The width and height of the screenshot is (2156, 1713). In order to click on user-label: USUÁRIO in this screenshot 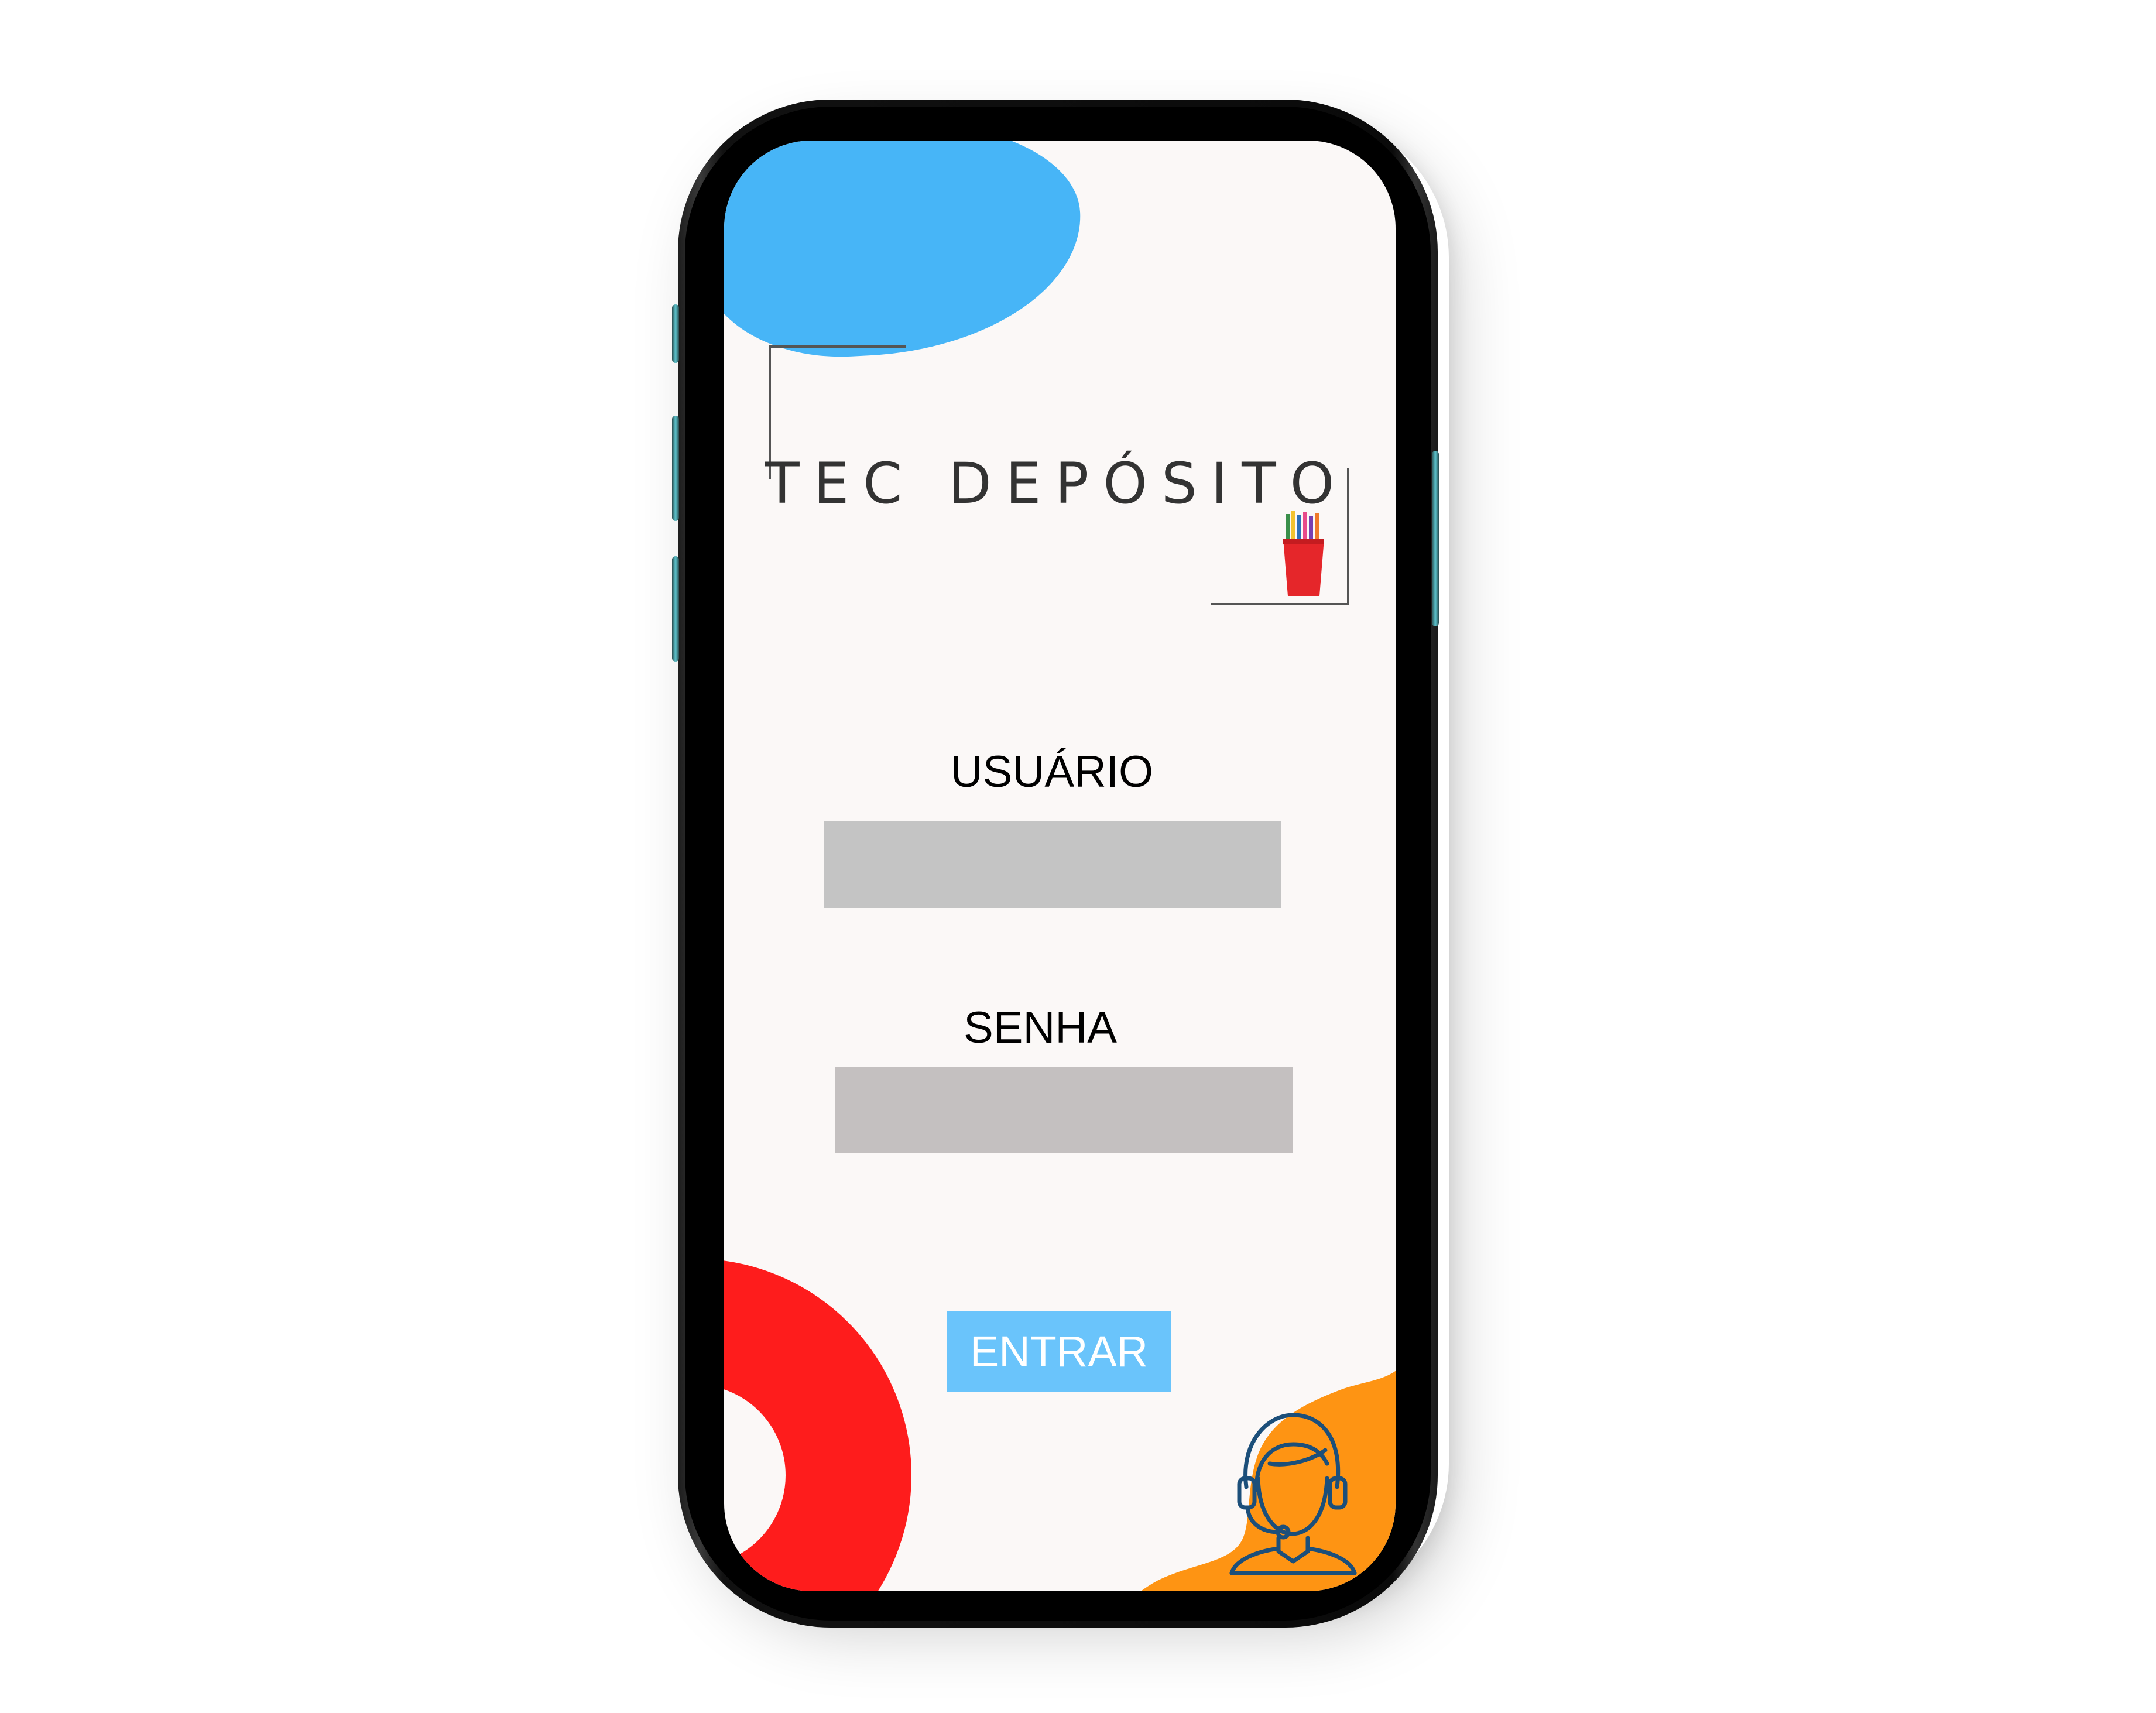, I will do `click(1052, 772)`.